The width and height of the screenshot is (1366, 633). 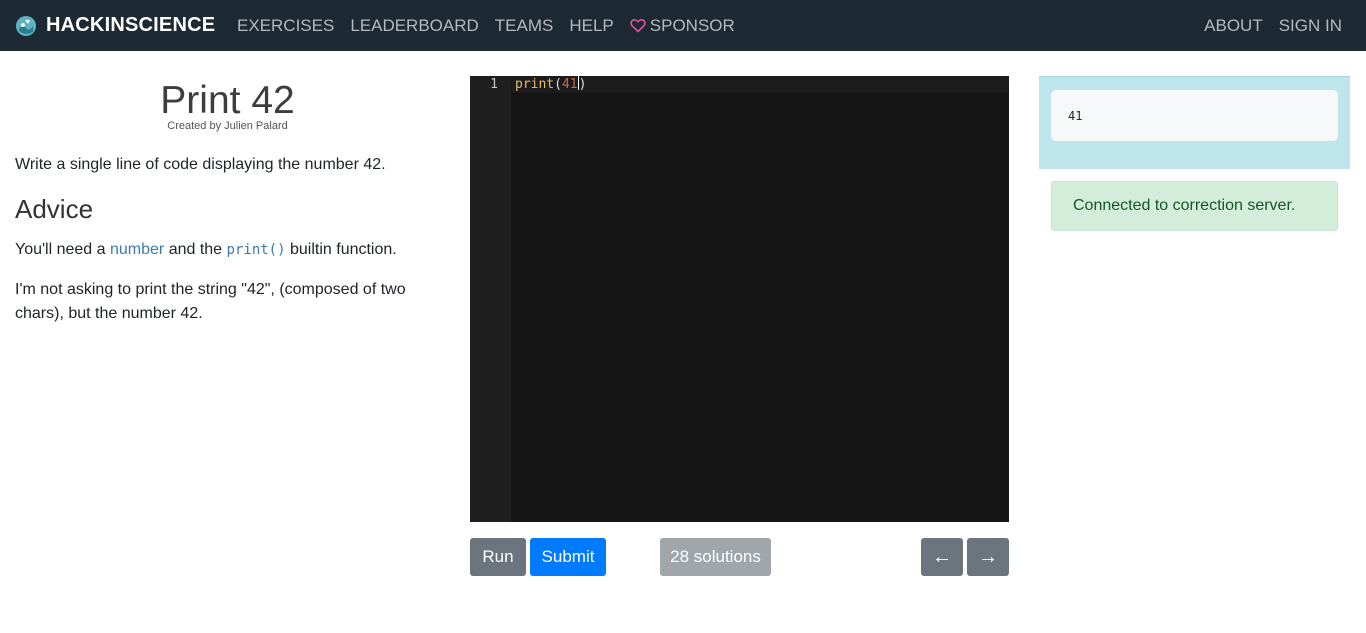 I want to click on output-panel: 41, so click(x=1194, y=122).